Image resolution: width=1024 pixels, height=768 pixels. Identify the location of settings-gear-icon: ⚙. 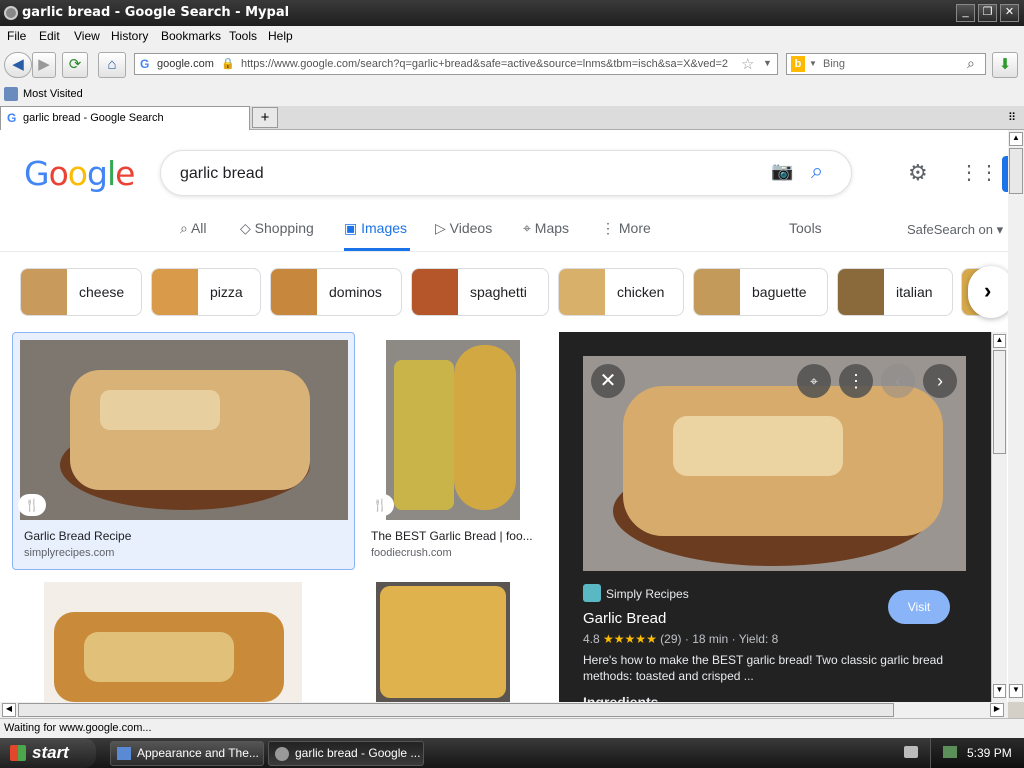
(918, 173).